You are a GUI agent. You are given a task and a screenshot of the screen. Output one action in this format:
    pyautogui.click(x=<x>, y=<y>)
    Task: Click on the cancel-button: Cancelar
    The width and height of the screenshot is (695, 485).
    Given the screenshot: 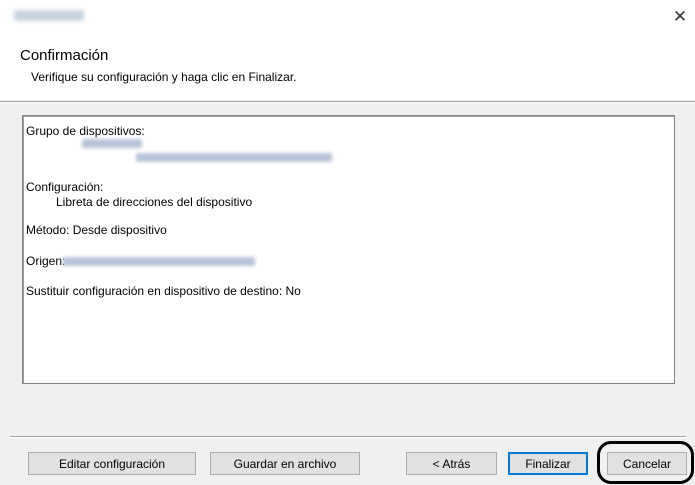 What is the action you would take?
    pyautogui.click(x=647, y=463)
    